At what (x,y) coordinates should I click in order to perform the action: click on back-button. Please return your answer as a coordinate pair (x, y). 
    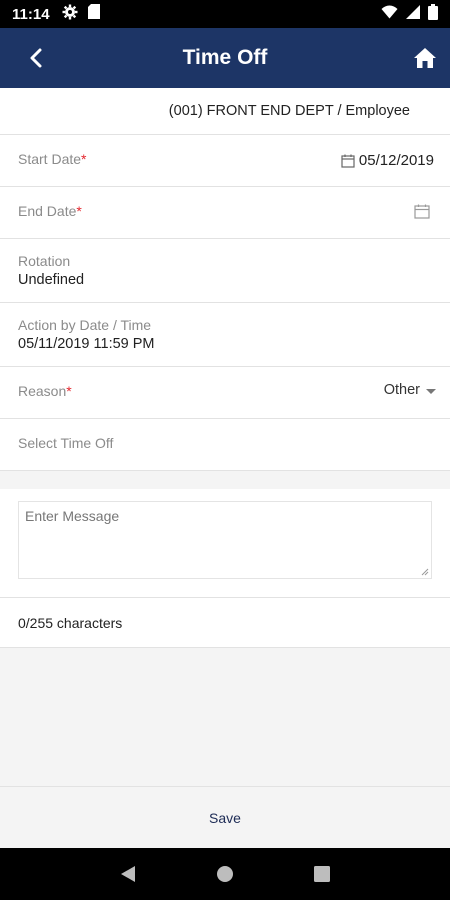
    Looking at the image, I should click on (36, 58).